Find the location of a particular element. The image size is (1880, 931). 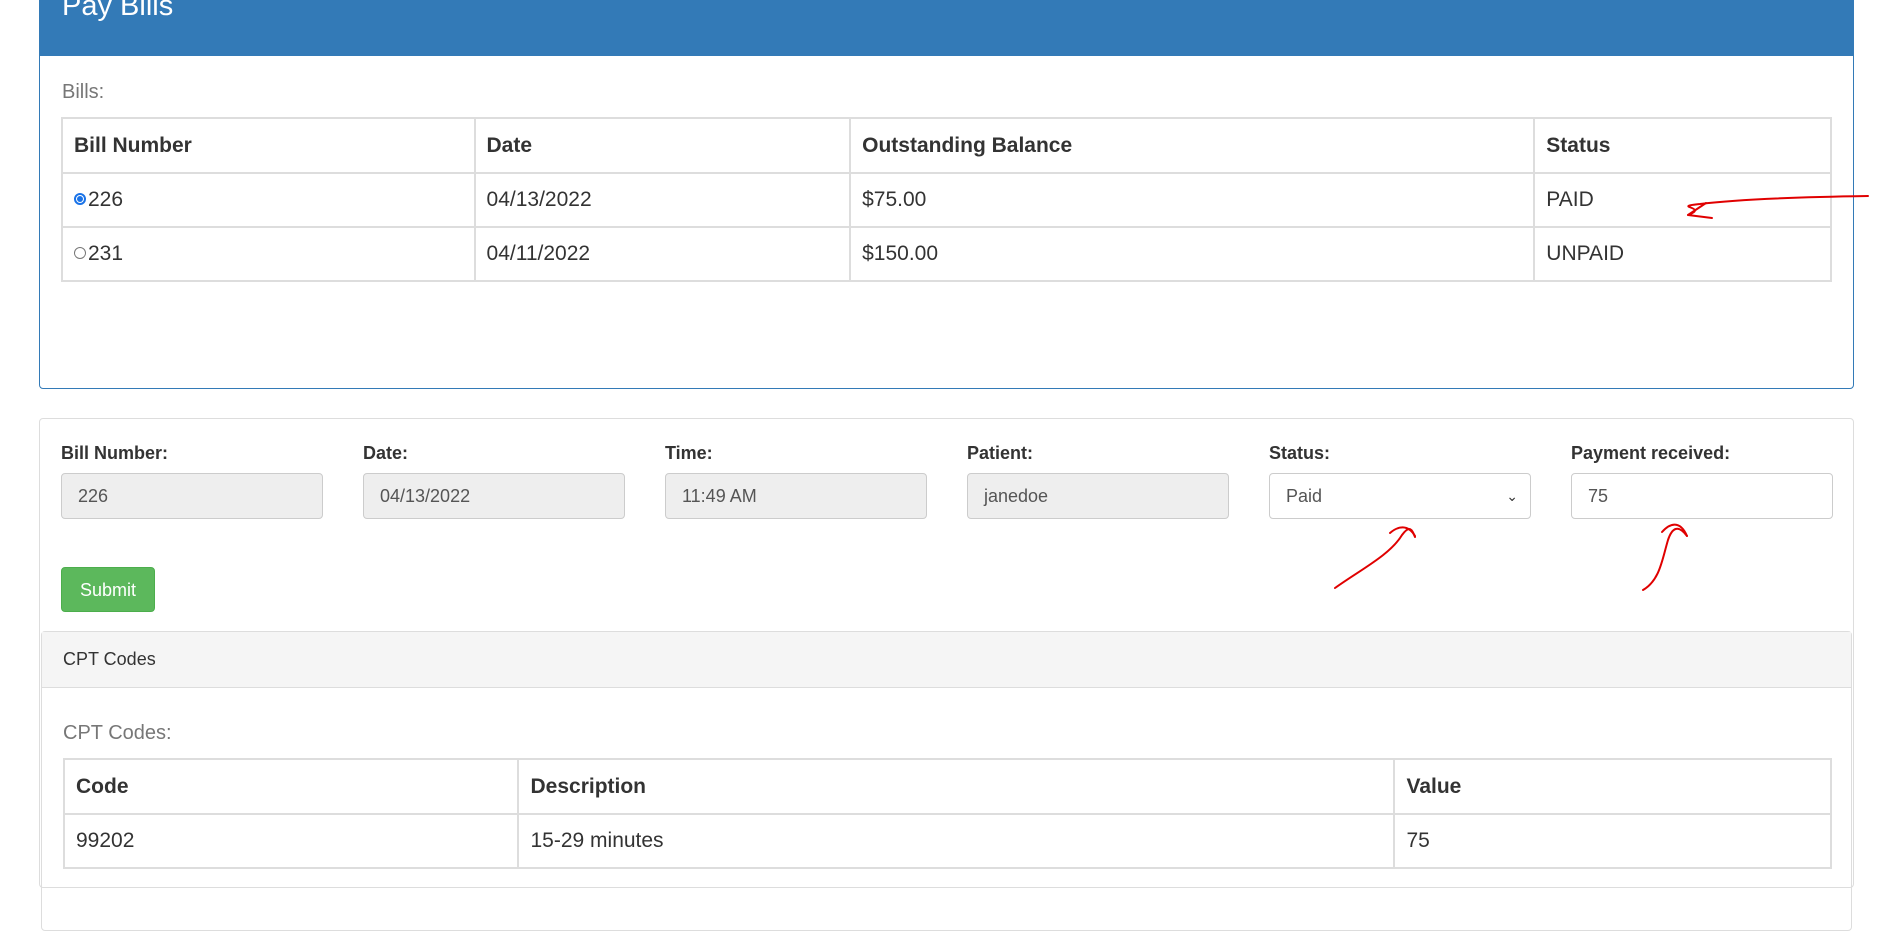

table-row: 99202 15-29 minutes 75 is located at coordinates (947, 841).